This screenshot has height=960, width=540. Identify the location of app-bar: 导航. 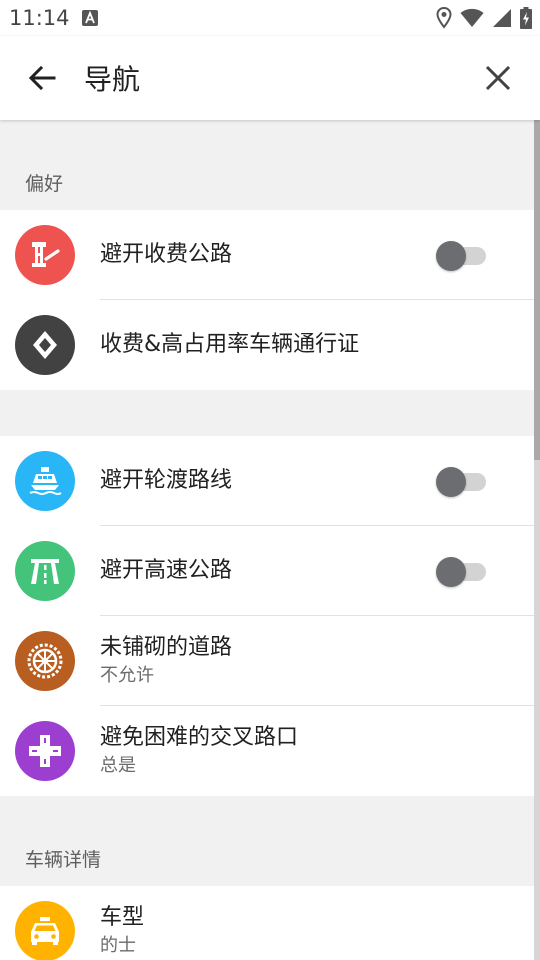
(270, 78).